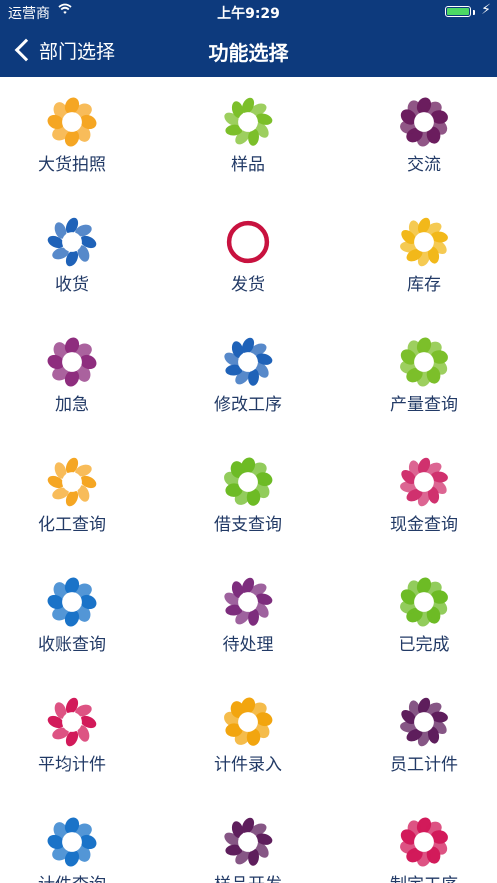  What do you see at coordinates (424, 525) in the screenshot?
I see `menu-item-label: 现金查询` at bounding box center [424, 525].